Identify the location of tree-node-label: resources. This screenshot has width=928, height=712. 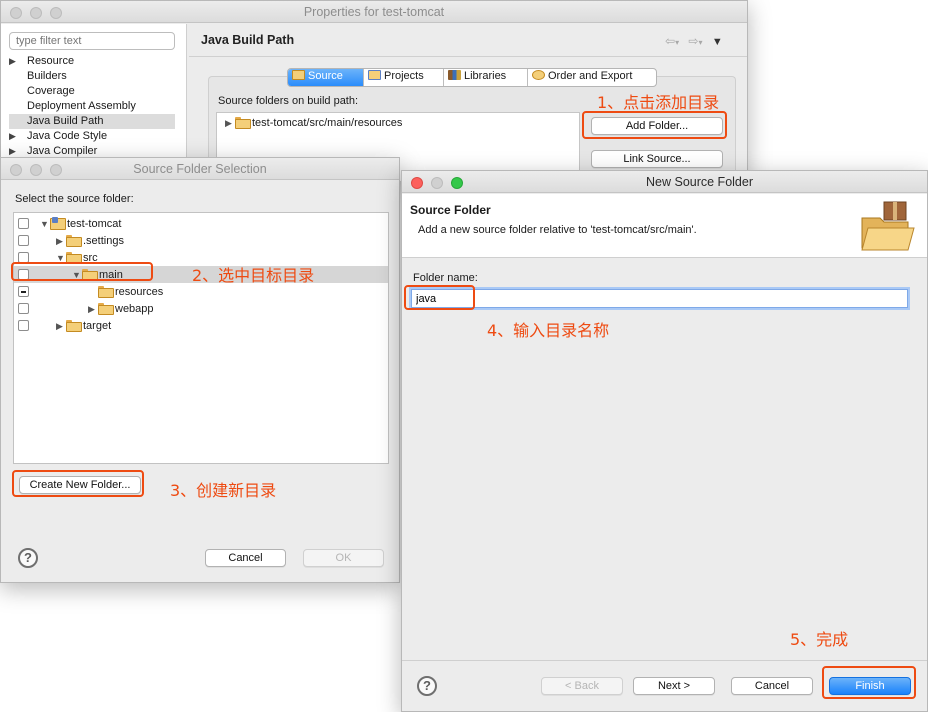
(139, 292).